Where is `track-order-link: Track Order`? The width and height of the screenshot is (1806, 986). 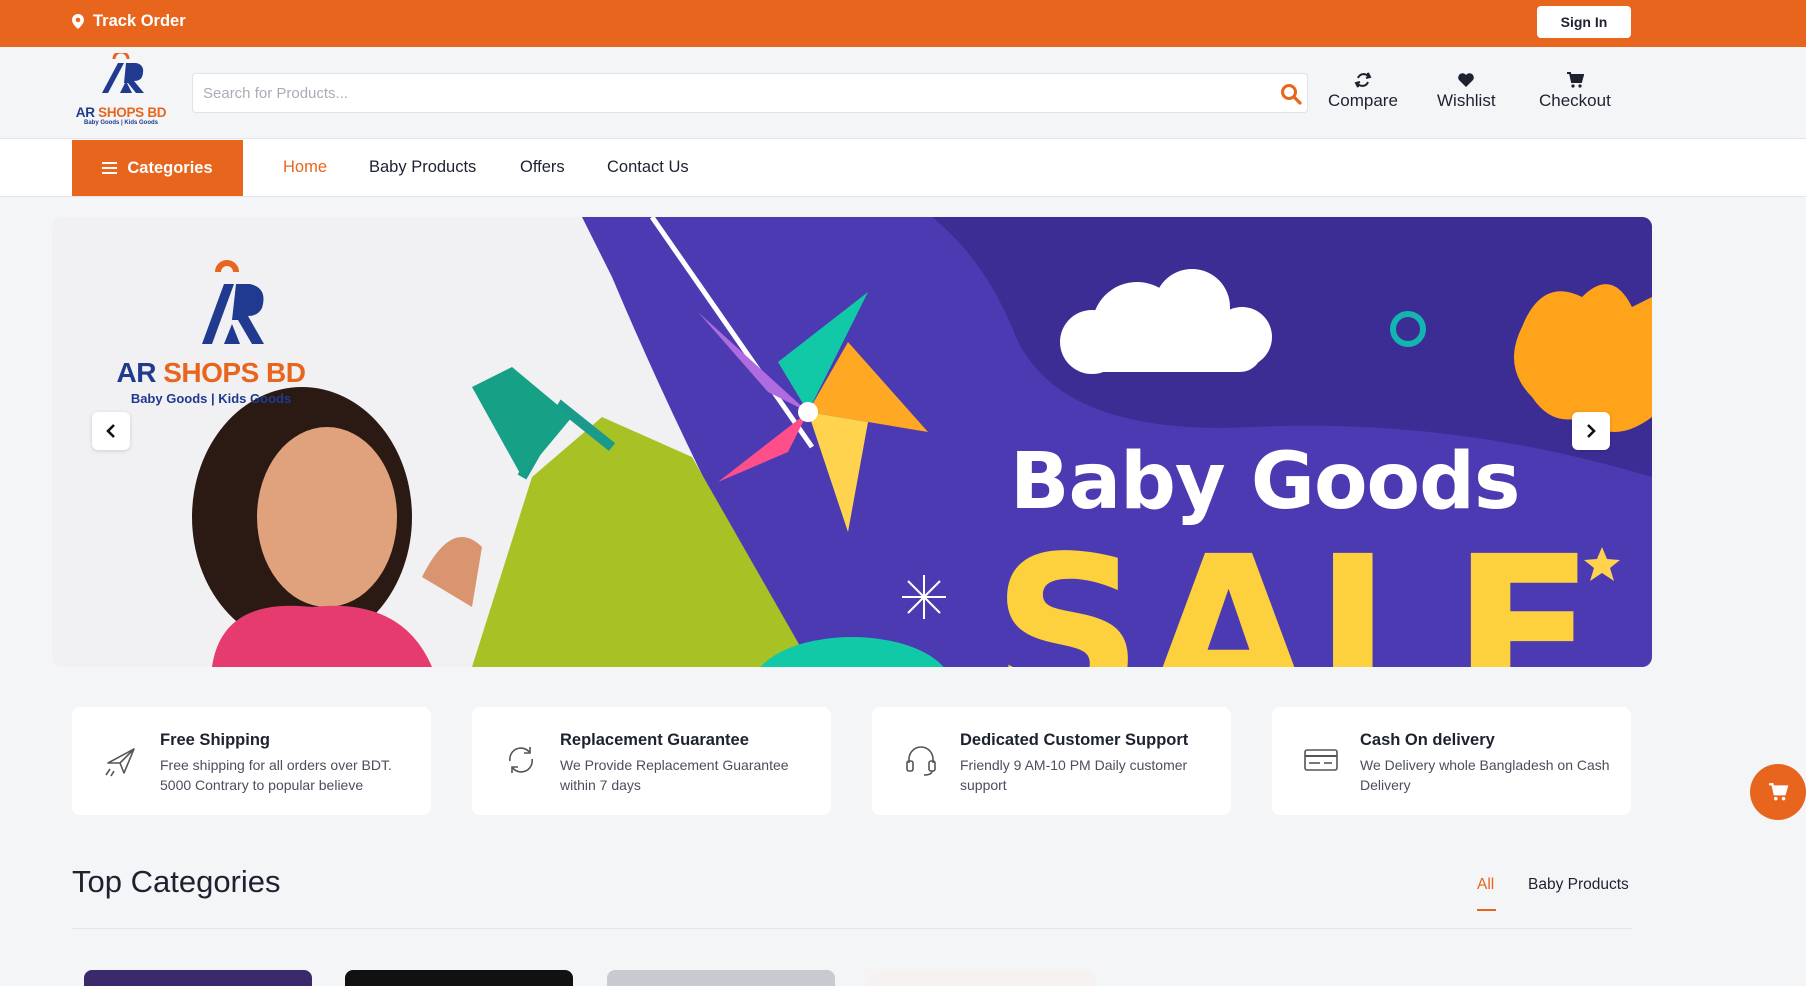
track-order-link: Track Order is located at coordinates (129, 21).